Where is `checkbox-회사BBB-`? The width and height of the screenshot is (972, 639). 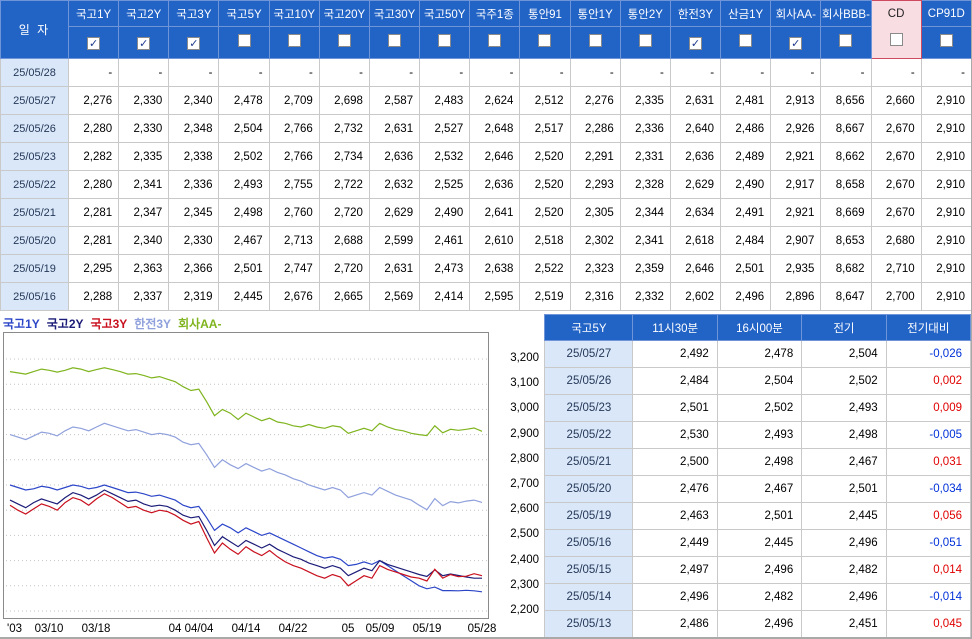 checkbox-회사BBB- is located at coordinates (846, 40).